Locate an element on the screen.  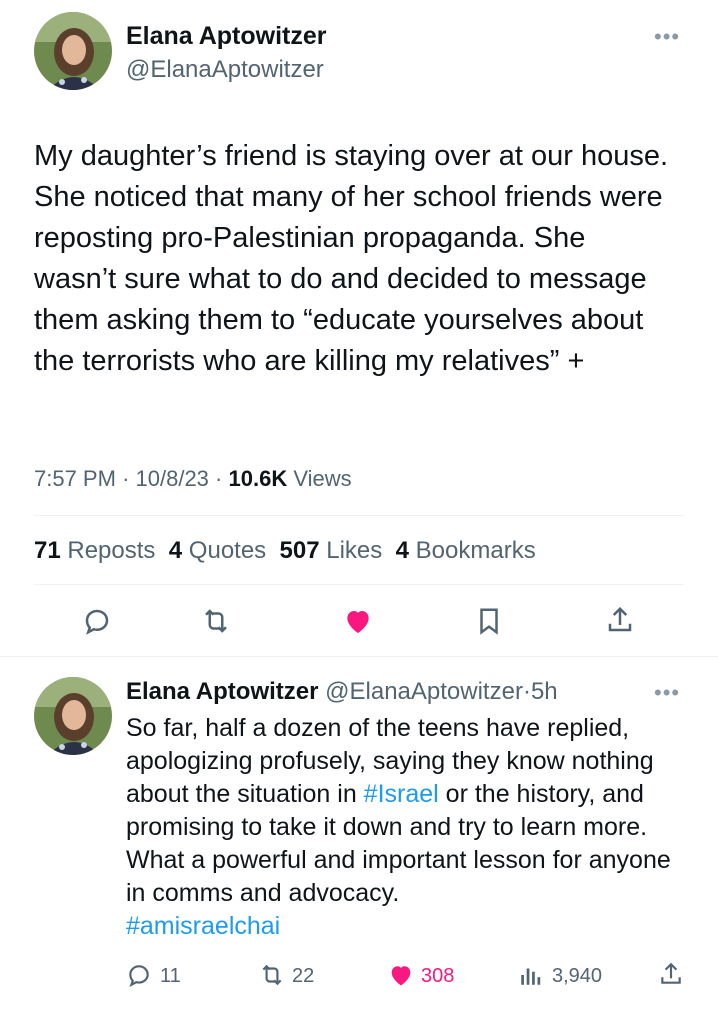
repost-icon is located at coordinates (216, 621).